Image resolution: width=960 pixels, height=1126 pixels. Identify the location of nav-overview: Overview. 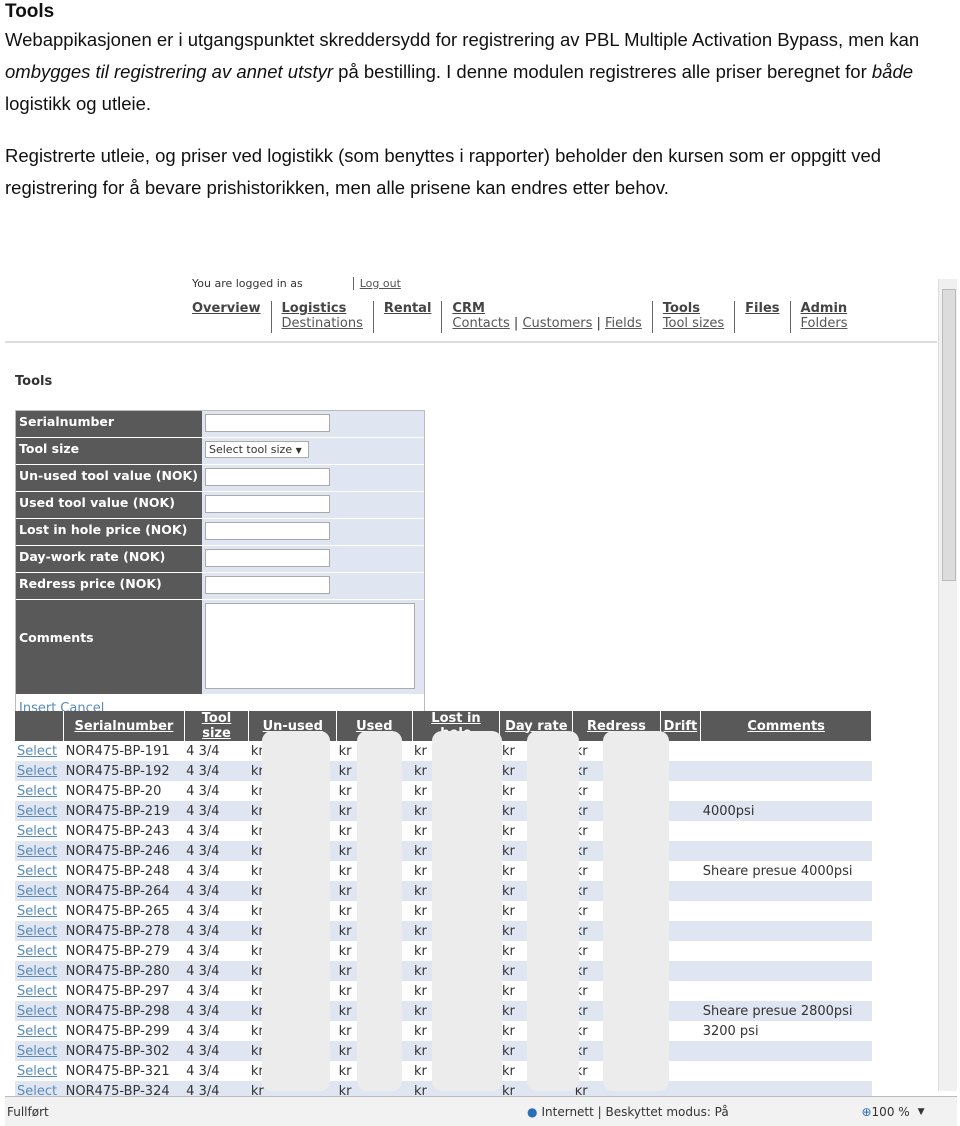
(226, 308).